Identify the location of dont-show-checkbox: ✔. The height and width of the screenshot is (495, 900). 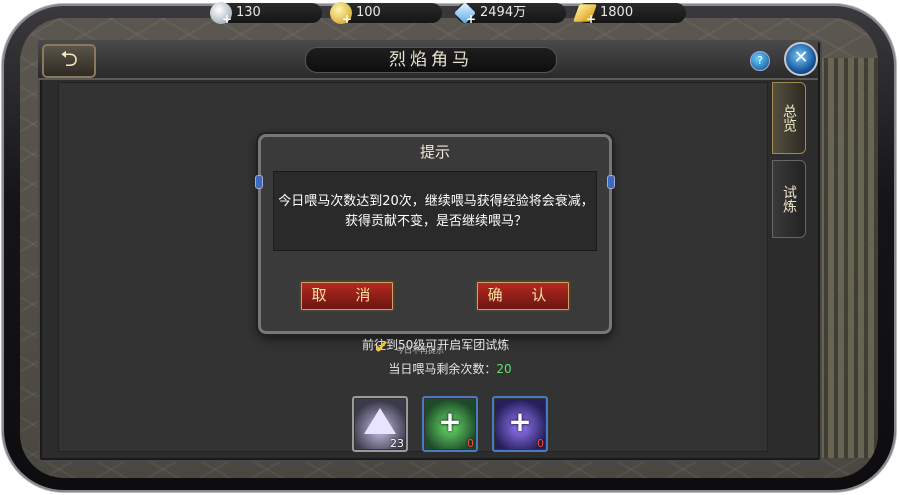
(384, 347).